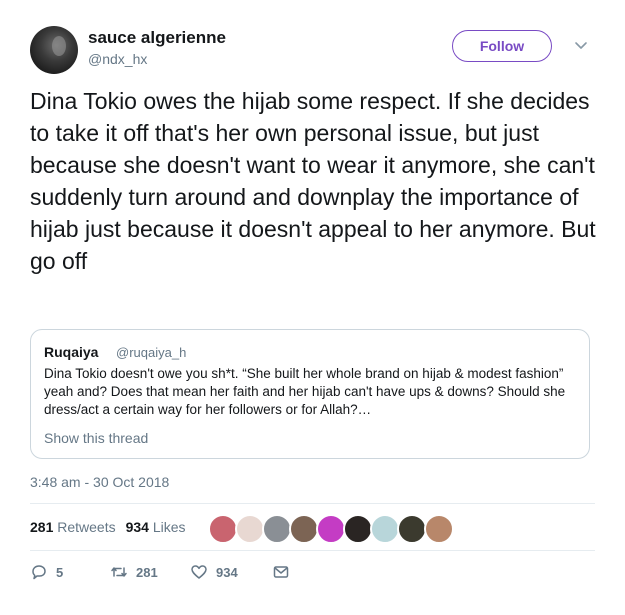  I want to click on likes-stat-count: 934, so click(137, 527).